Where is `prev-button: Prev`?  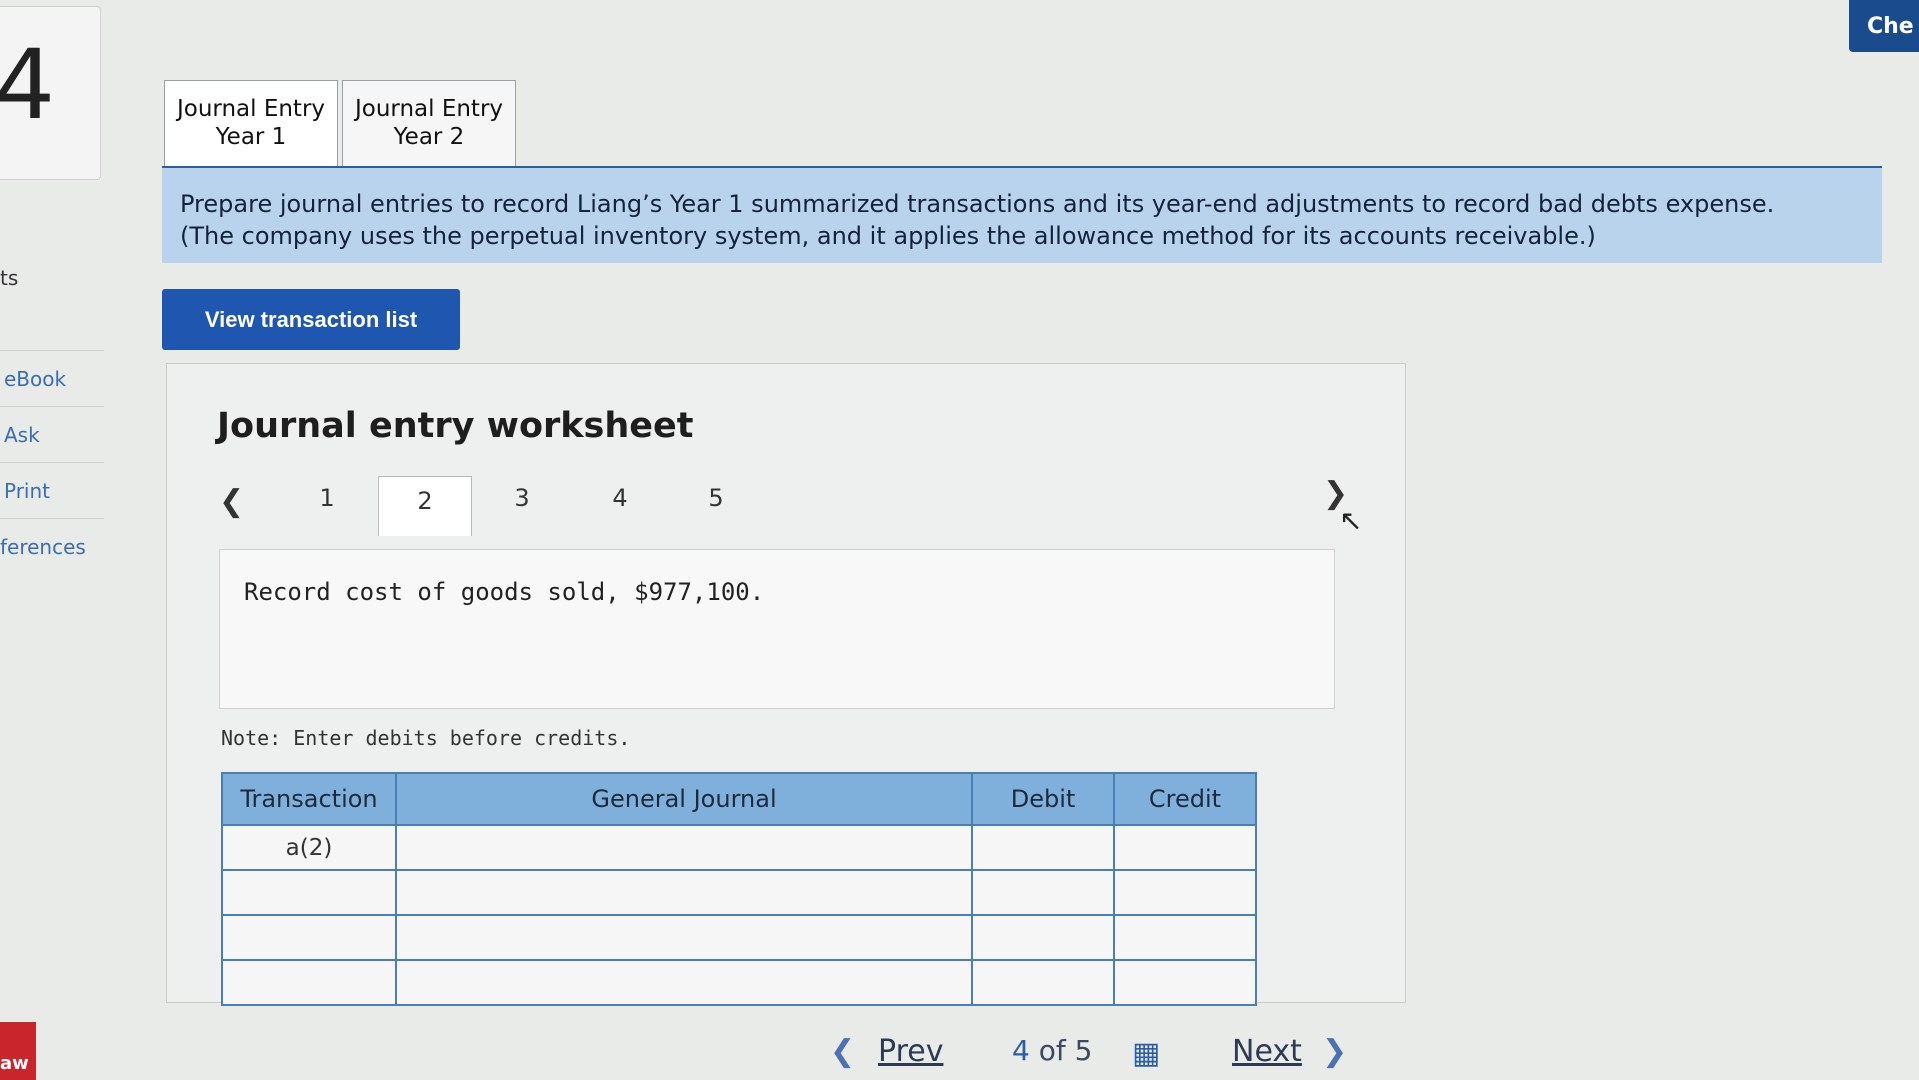 prev-button: Prev is located at coordinates (910, 1051).